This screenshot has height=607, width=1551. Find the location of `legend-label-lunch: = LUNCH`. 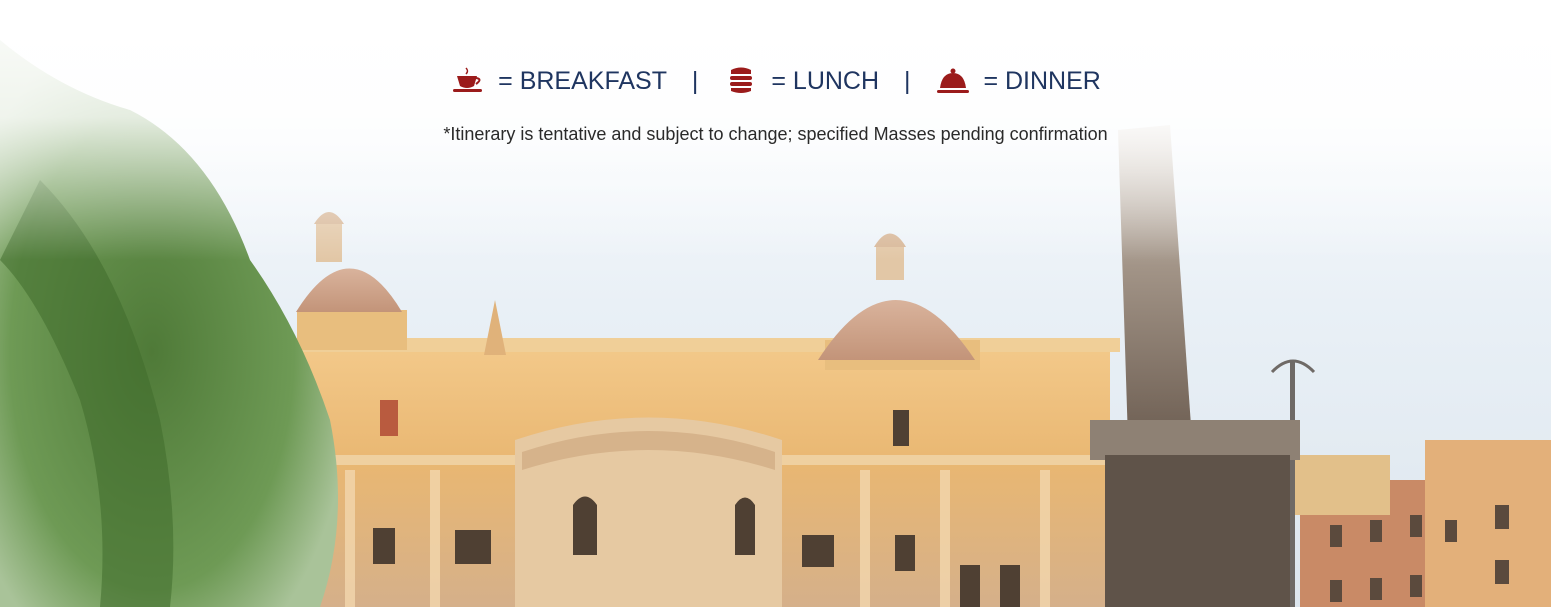

legend-label-lunch: = LUNCH is located at coordinates (825, 80).